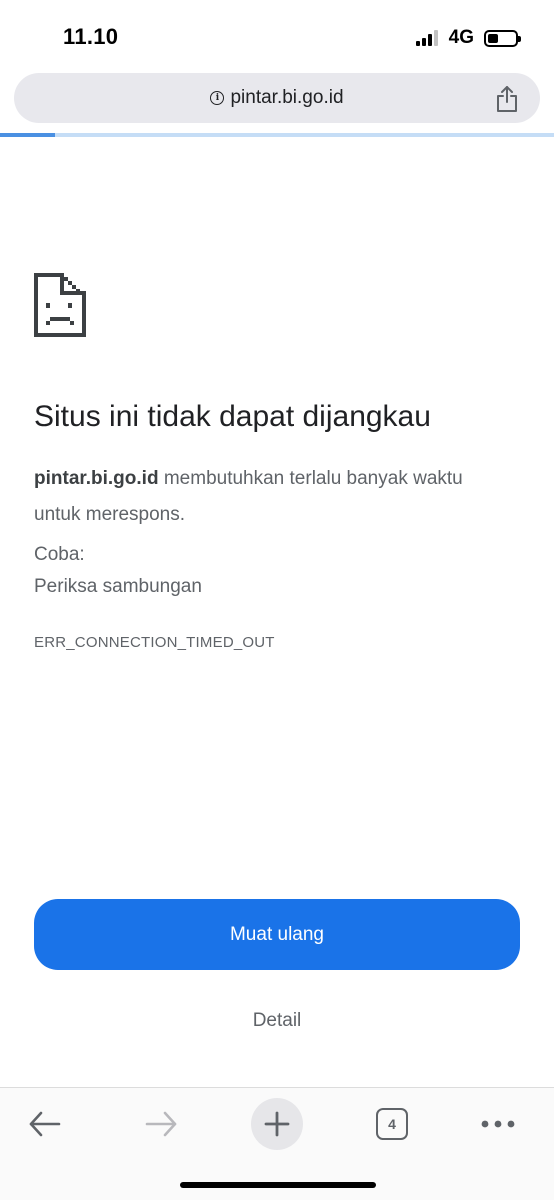  Describe the element at coordinates (91, 36) in the screenshot. I see `status-time: 11.10` at that location.